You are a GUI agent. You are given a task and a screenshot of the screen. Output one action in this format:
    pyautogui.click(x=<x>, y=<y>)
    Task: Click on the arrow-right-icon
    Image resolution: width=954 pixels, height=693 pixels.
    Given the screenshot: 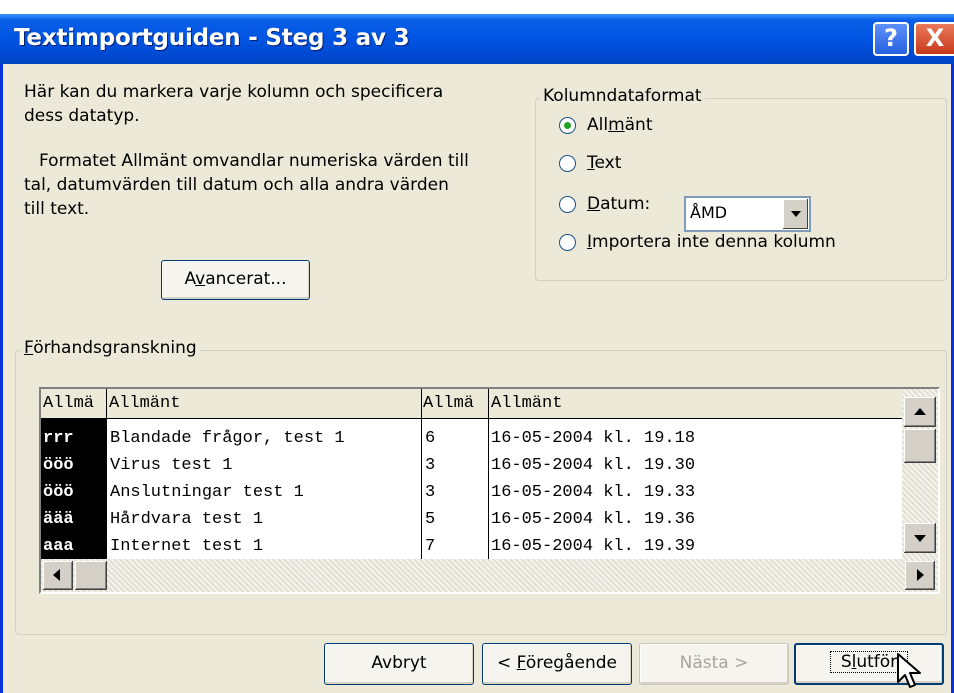 What is the action you would take?
    pyautogui.click(x=920, y=575)
    